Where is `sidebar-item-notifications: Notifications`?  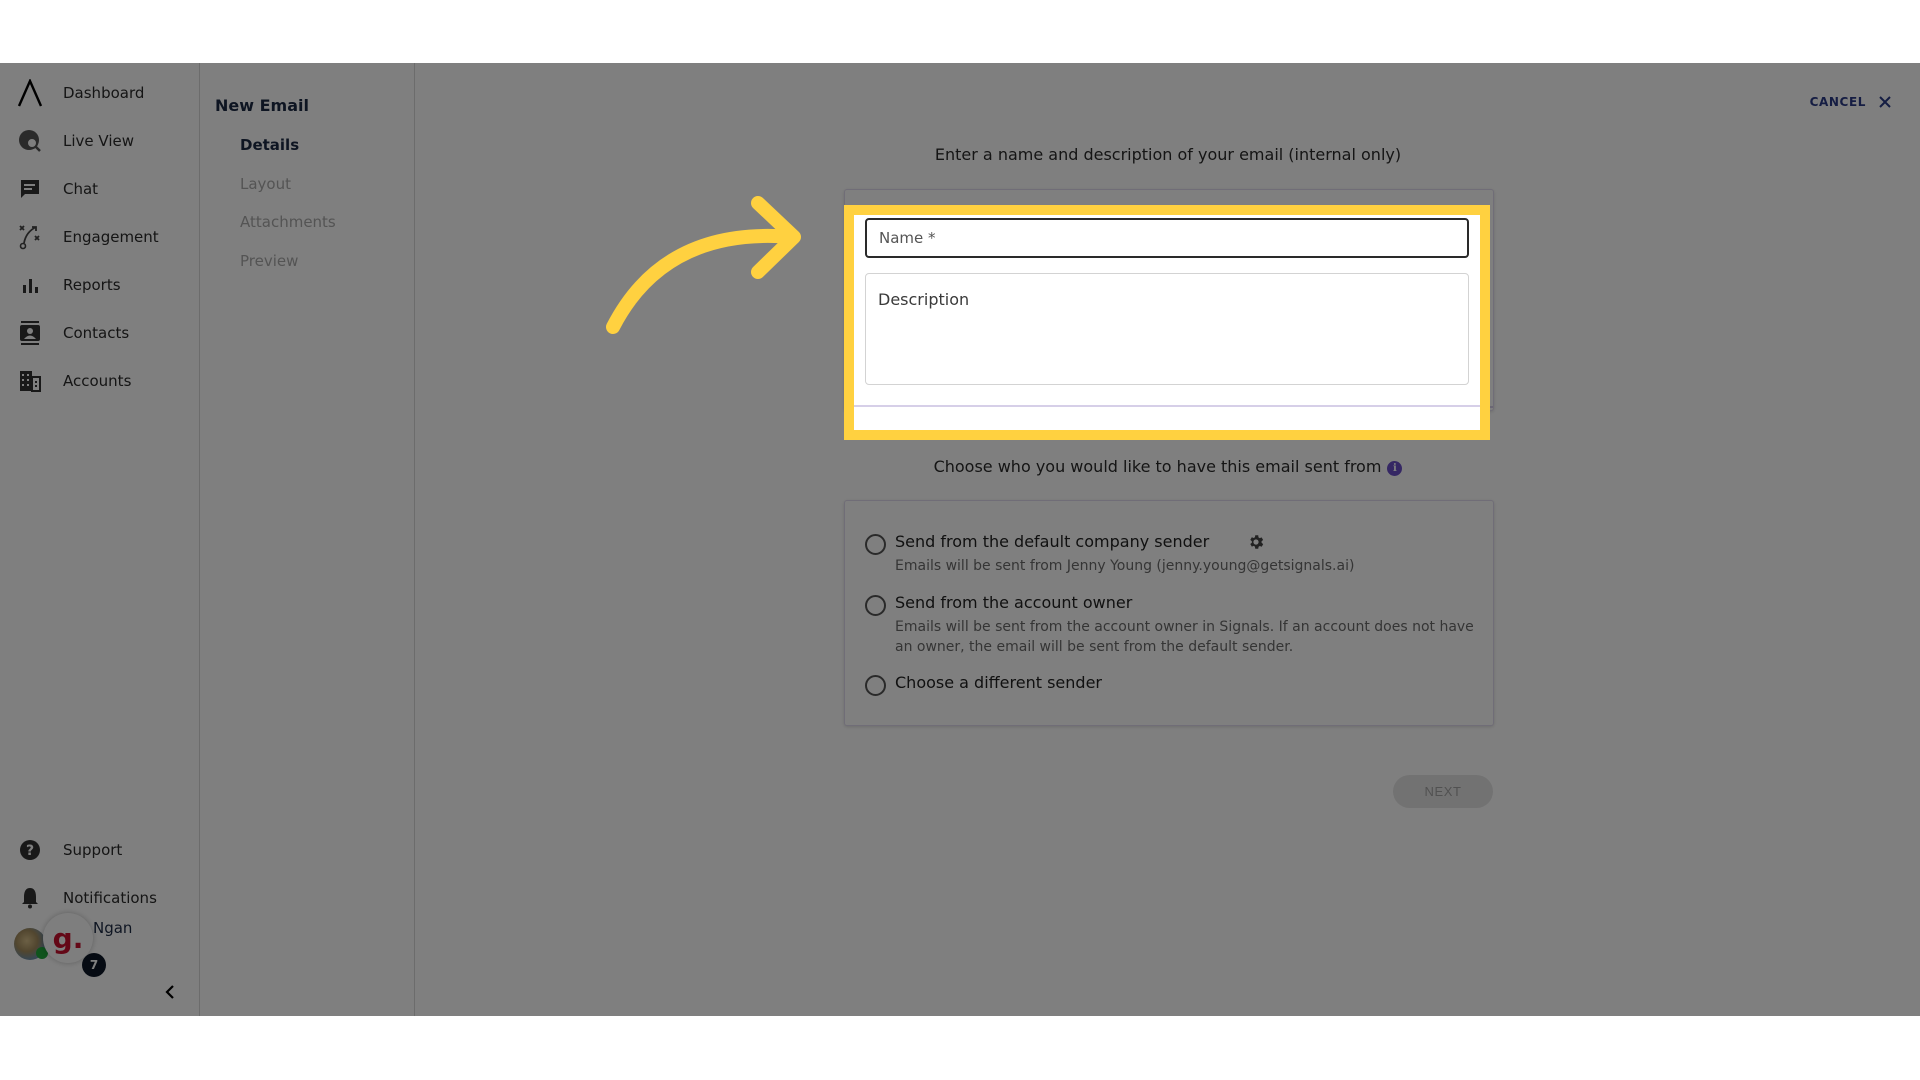
sidebar-item-notifications: Notifications is located at coordinates (99, 898).